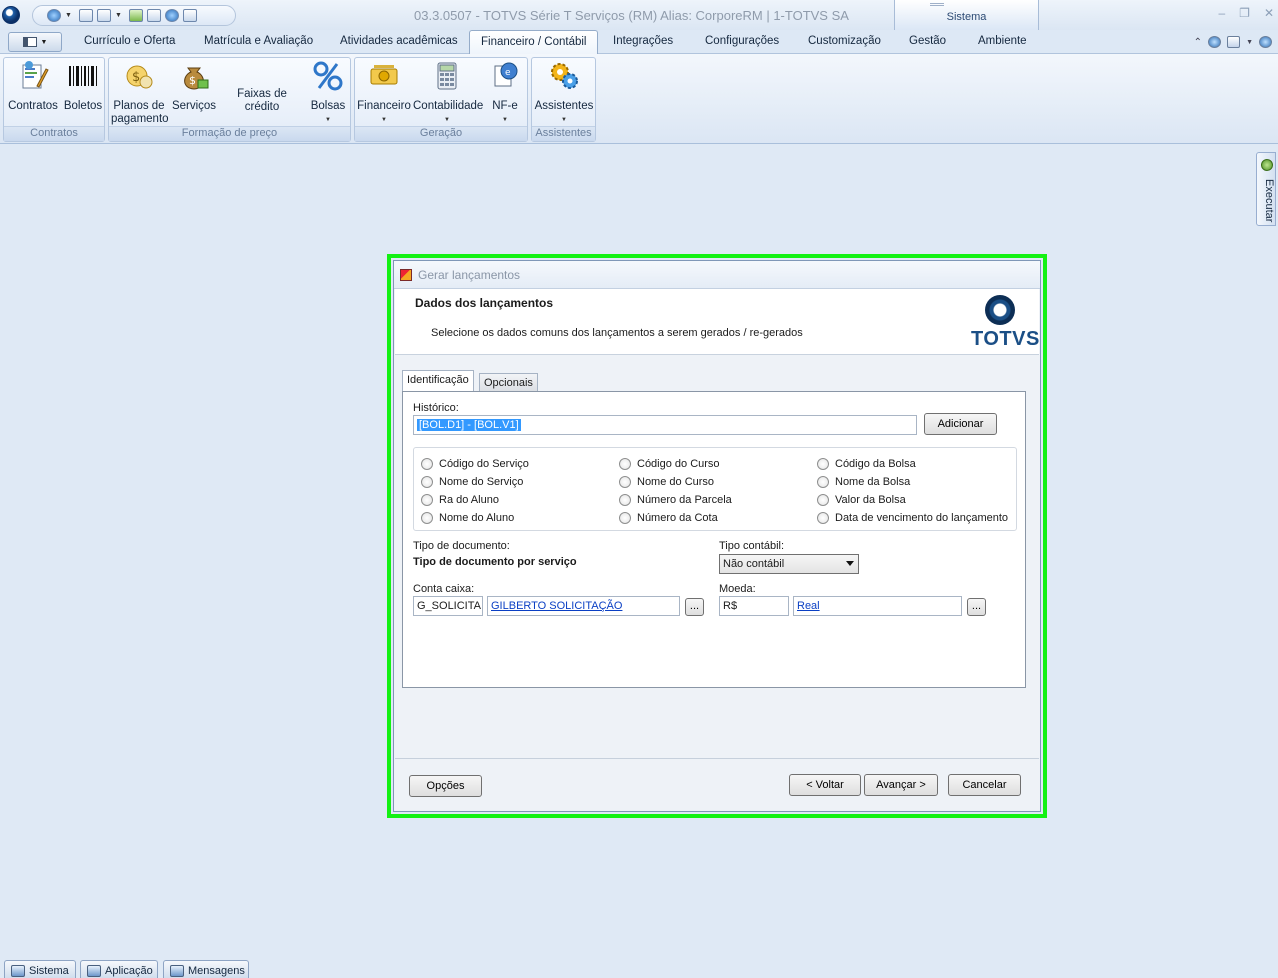 This screenshot has width=1278, height=978. What do you see at coordinates (119, 969) in the screenshot?
I see `bottom-tab-aplicacao: Aplicação` at bounding box center [119, 969].